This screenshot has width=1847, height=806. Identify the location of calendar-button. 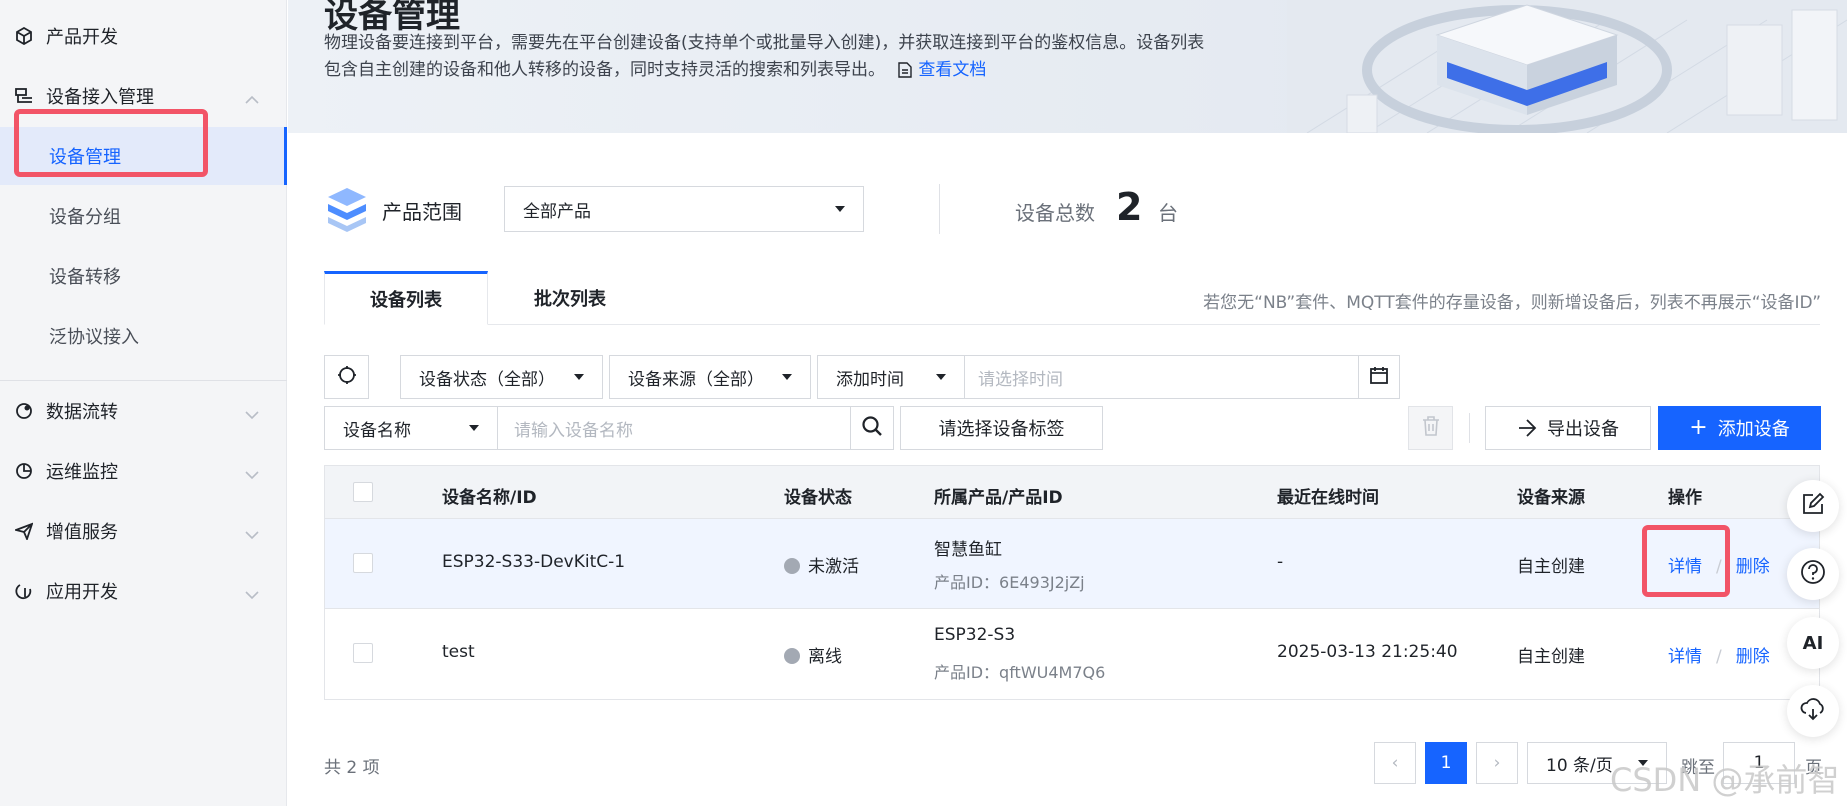
(1379, 377).